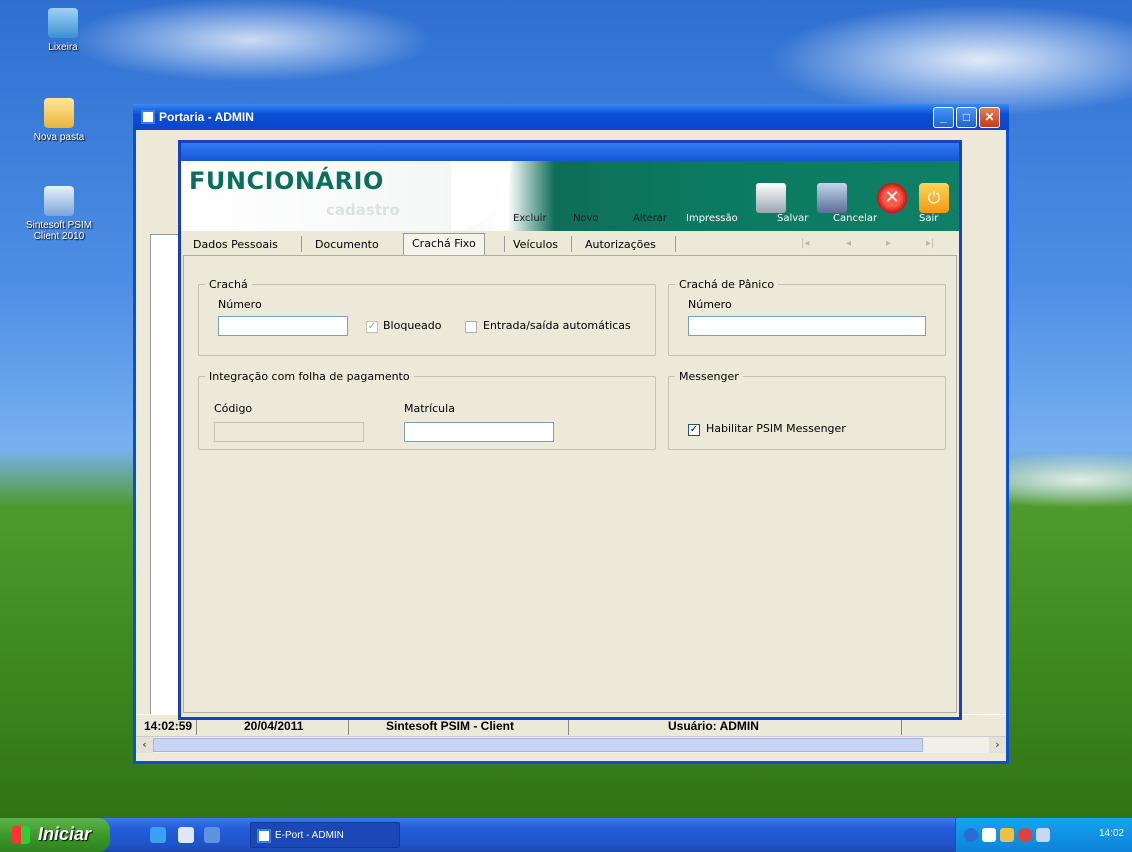  I want to click on system-tray: 14:02, so click(1043, 835).